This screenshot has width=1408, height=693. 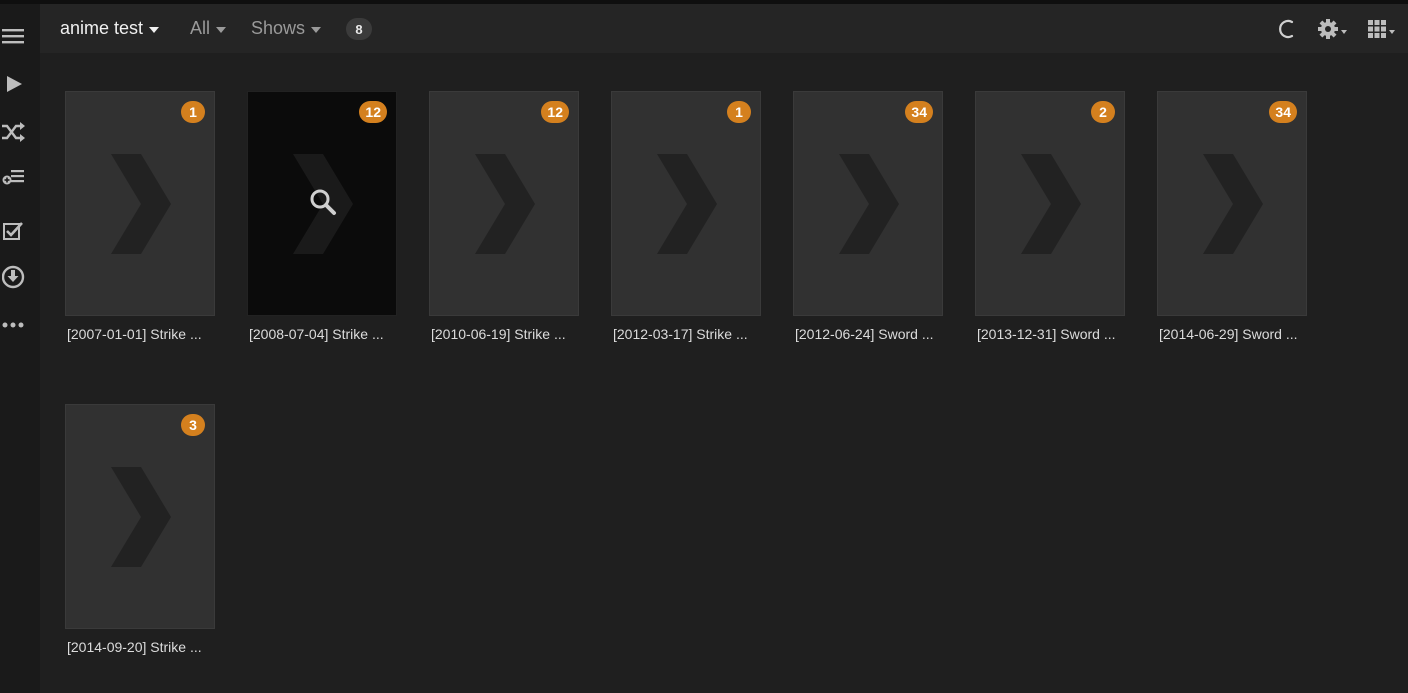 What do you see at coordinates (102, 28) in the screenshot?
I see `library-name: anime test` at bounding box center [102, 28].